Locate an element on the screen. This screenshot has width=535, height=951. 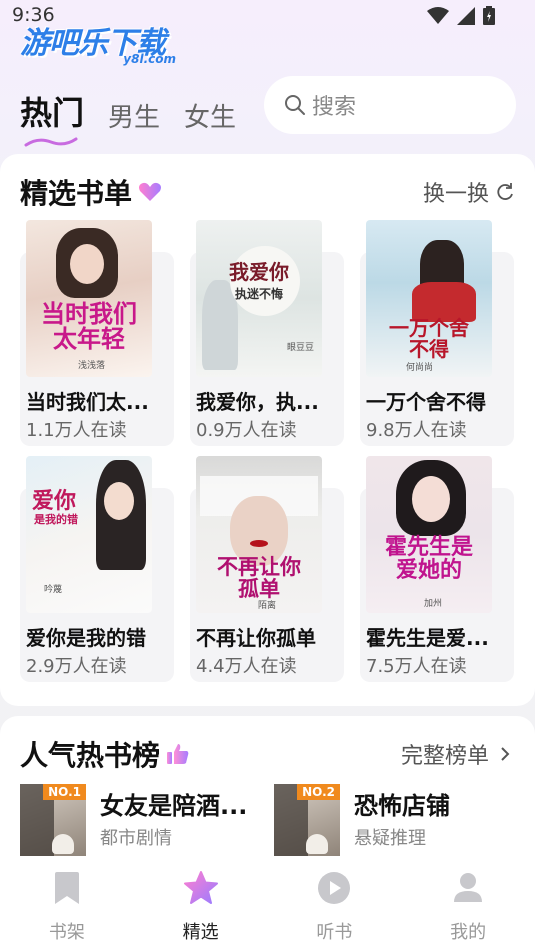
cover-author: 吟蔑 is located at coordinates (53, 590).